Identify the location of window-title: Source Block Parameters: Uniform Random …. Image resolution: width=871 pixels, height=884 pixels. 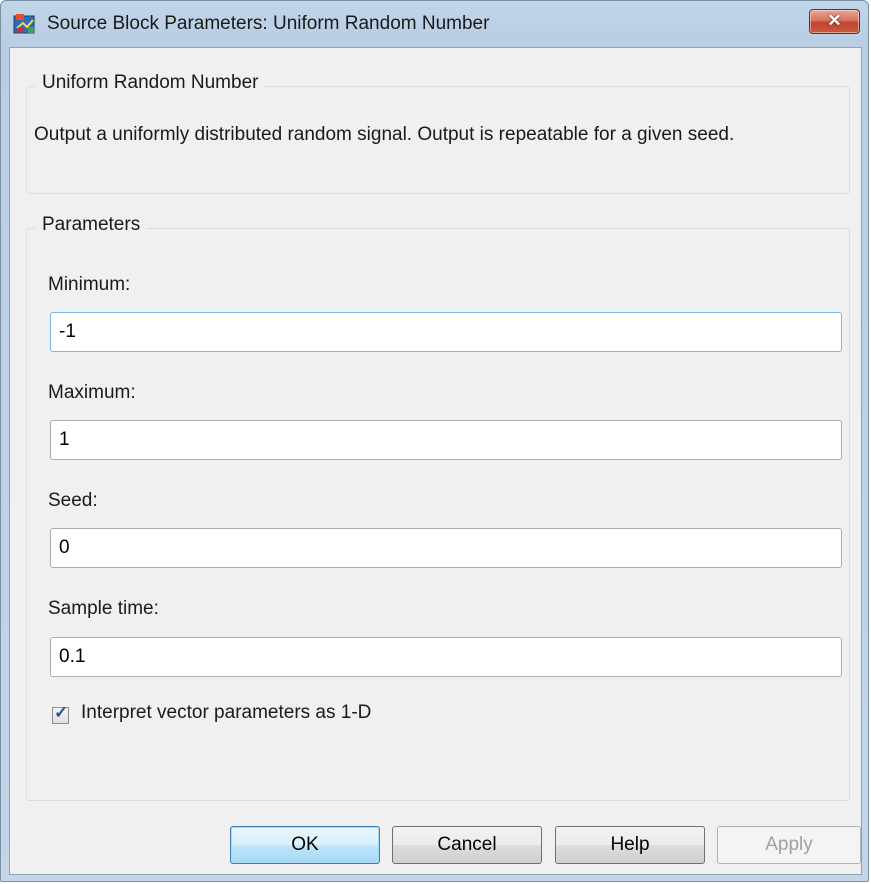
(268, 23).